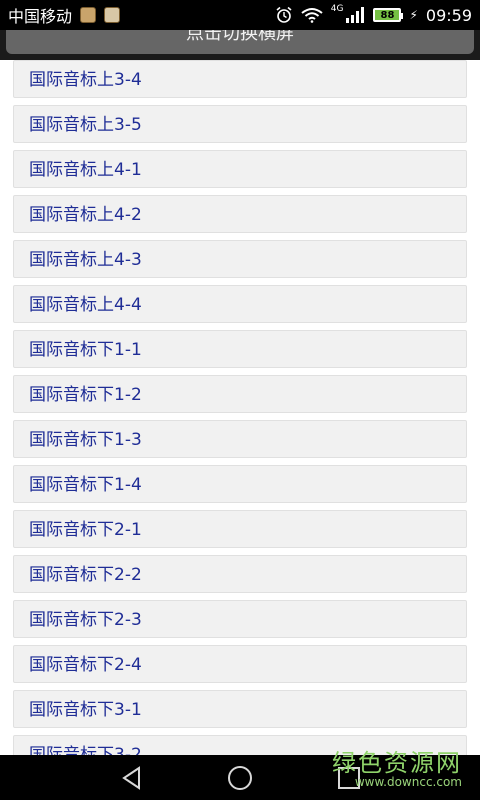  Describe the element at coordinates (240, 259) in the screenshot. I see `list-item: 国际音标上4-3` at that location.